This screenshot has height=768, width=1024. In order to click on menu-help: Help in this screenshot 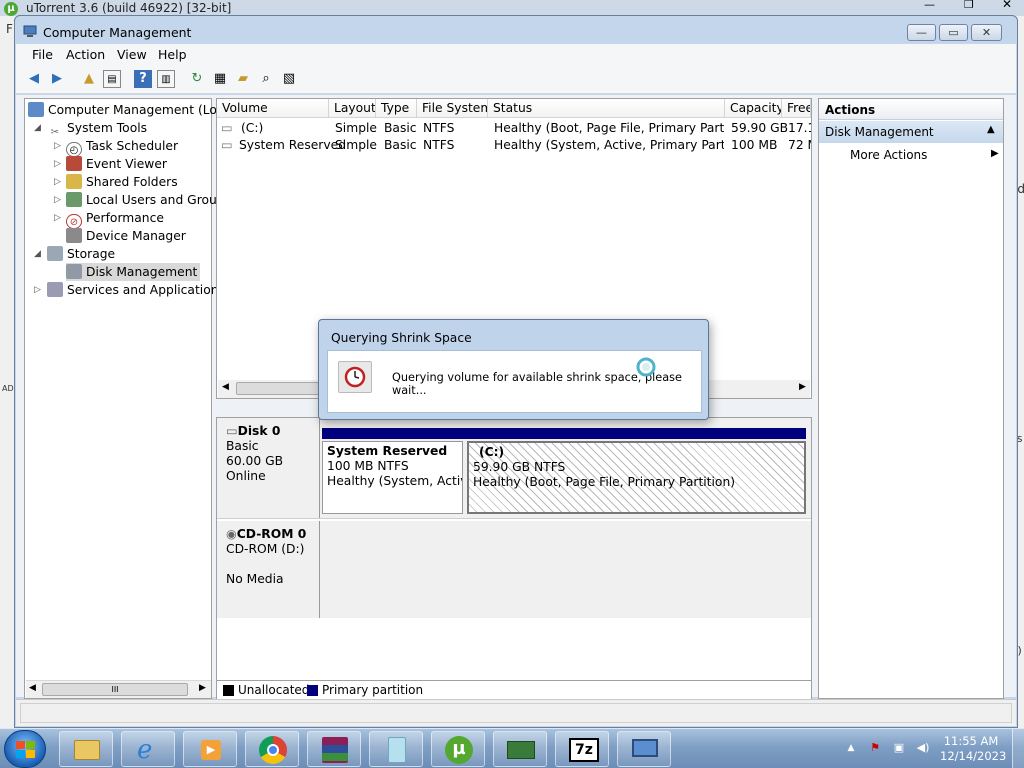, I will do `click(172, 54)`.